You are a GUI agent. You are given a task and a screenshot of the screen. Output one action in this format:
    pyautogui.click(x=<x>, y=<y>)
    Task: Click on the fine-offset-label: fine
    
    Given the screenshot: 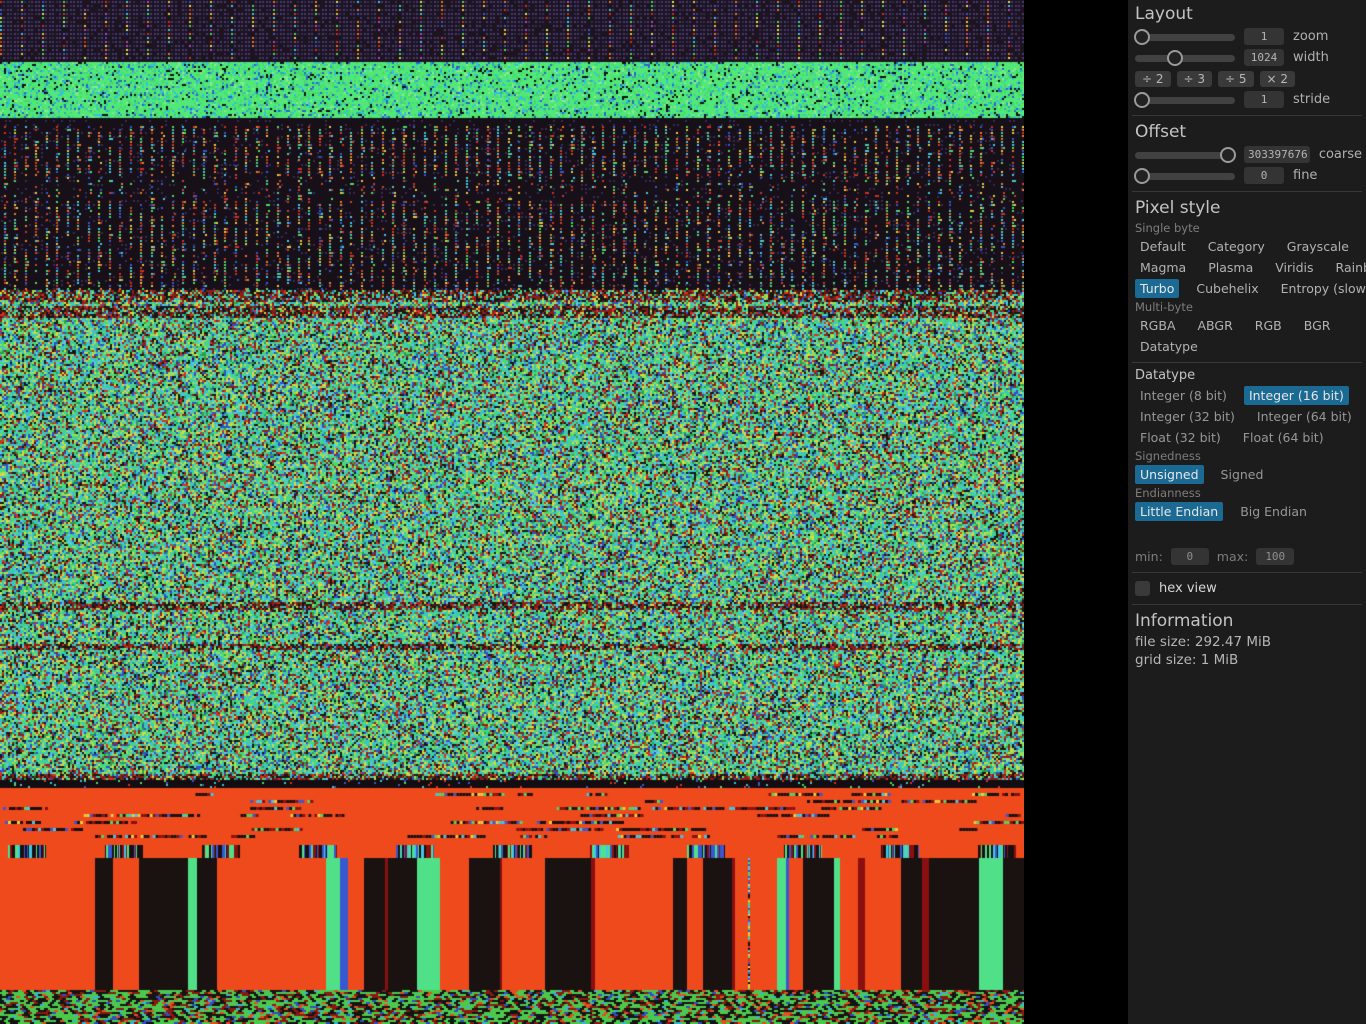 What is the action you would take?
    pyautogui.click(x=1305, y=175)
    